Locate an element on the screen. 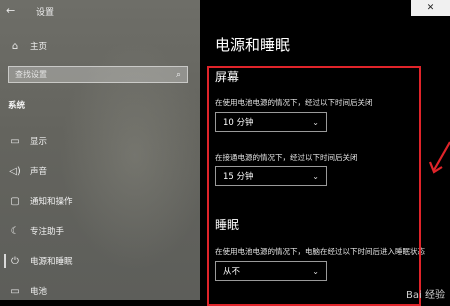  battery-icon: ▭ is located at coordinates (15, 291).